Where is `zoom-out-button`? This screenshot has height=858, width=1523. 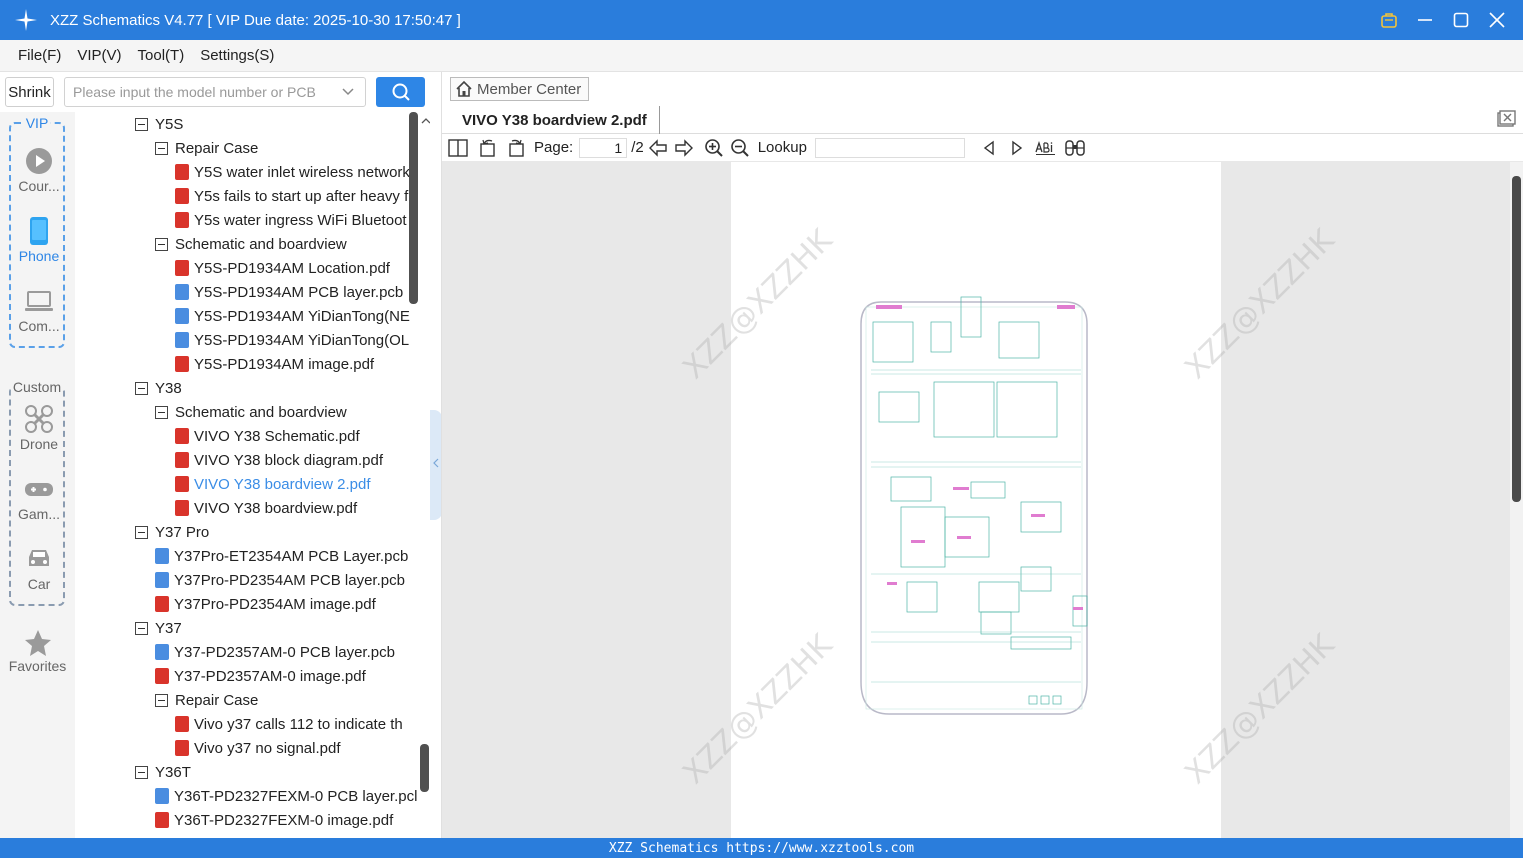 zoom-out-button is located at coordinates (740, 148).